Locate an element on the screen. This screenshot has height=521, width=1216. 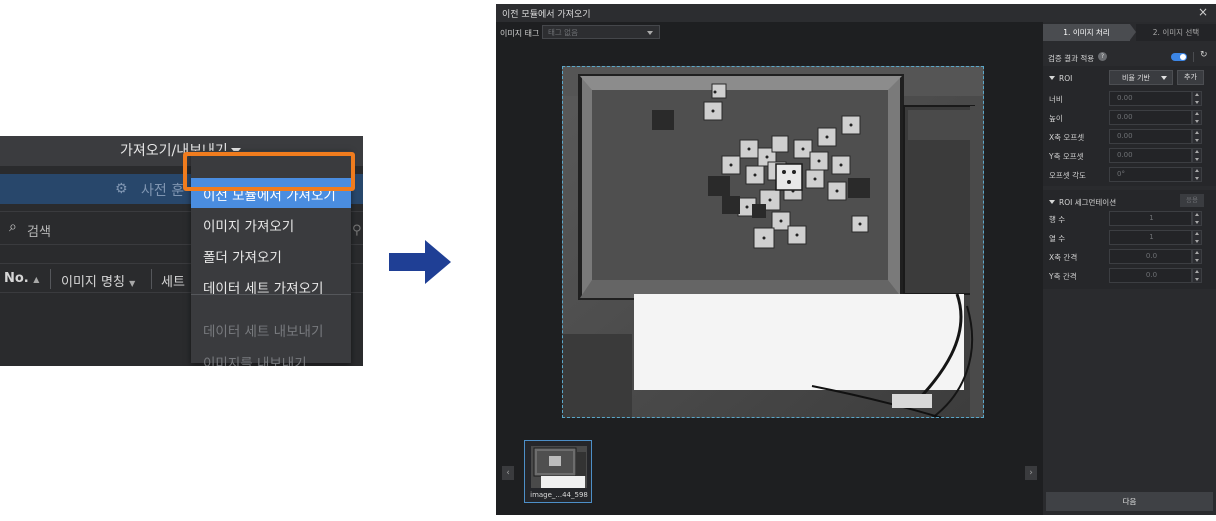
y-spacing-row: Y축 간격 0.0 is located at coordinates (1129, 275).